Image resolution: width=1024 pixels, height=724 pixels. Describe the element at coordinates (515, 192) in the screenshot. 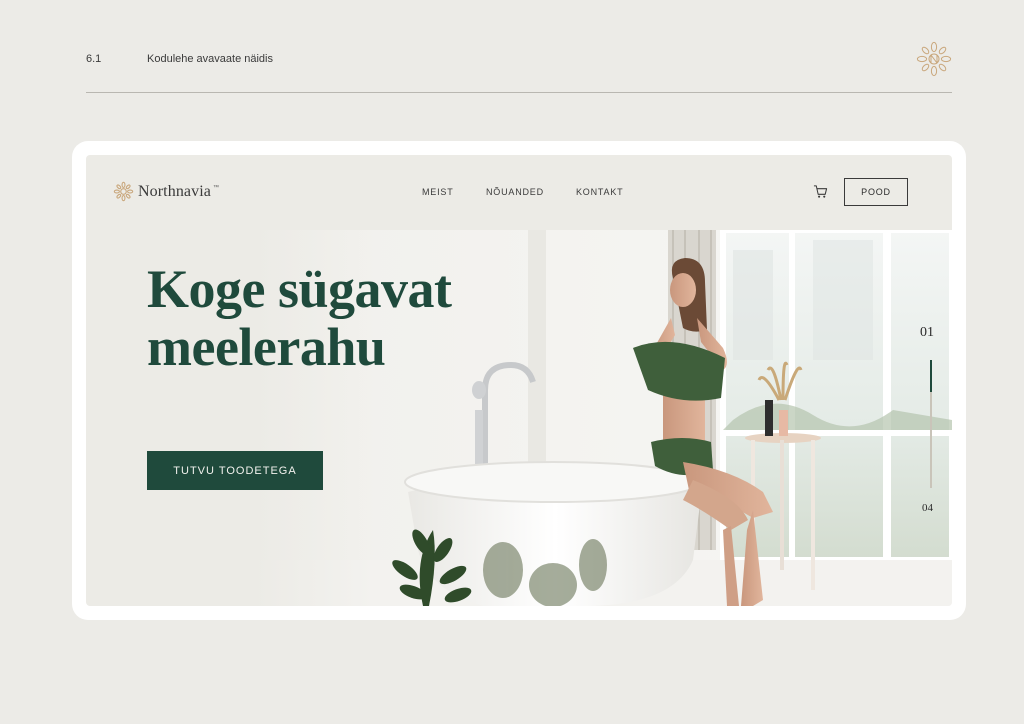

I see `nav-item-nouanded: NÕUANDED` at that location.